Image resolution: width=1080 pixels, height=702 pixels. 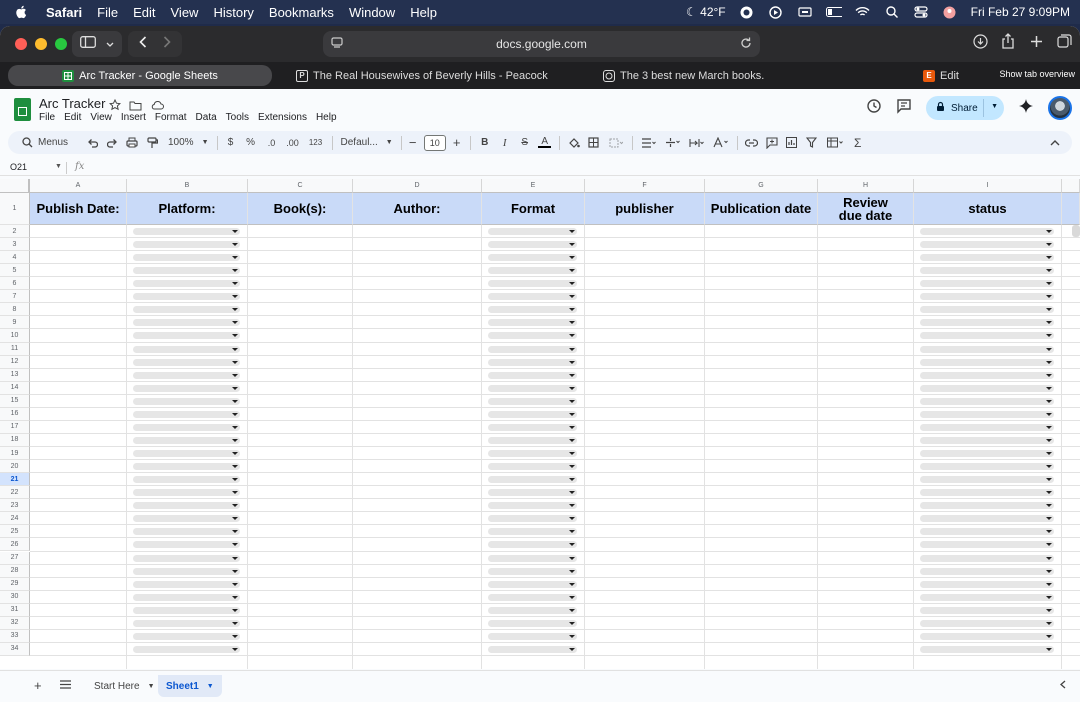 What do you see at coordinates (706, 12) in the screenshot?
I see `weather-status: ☾ 42°F` at bounding box center [706, 12].